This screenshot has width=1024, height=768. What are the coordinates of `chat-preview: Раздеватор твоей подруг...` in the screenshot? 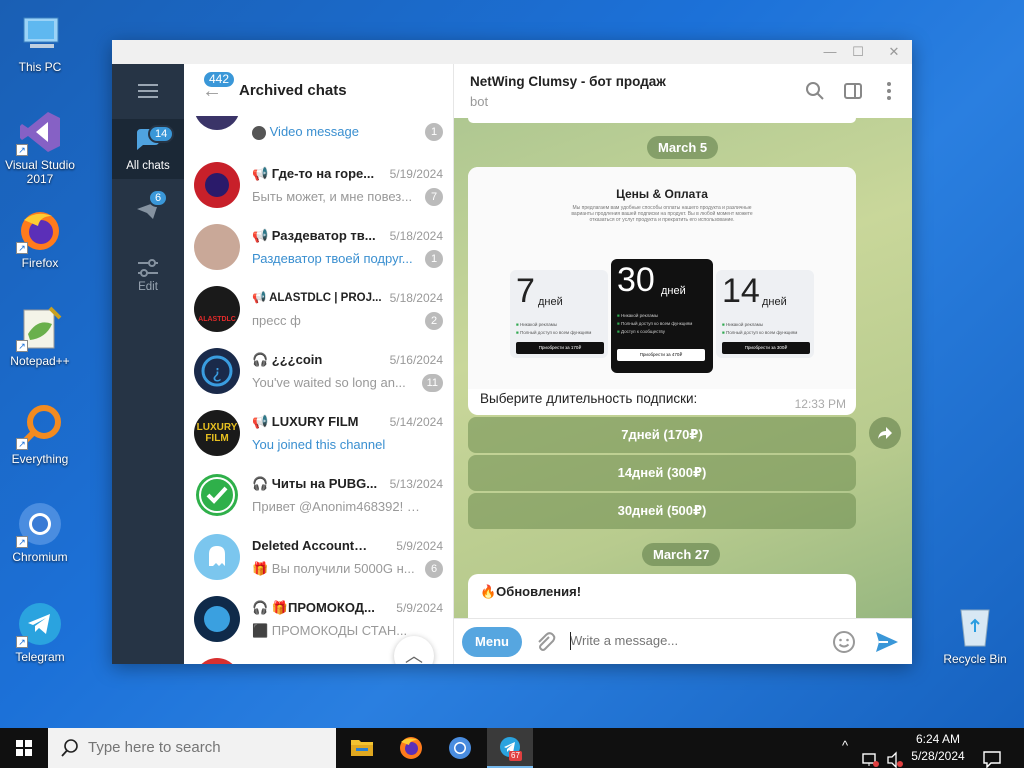 It's located at (332, 258).